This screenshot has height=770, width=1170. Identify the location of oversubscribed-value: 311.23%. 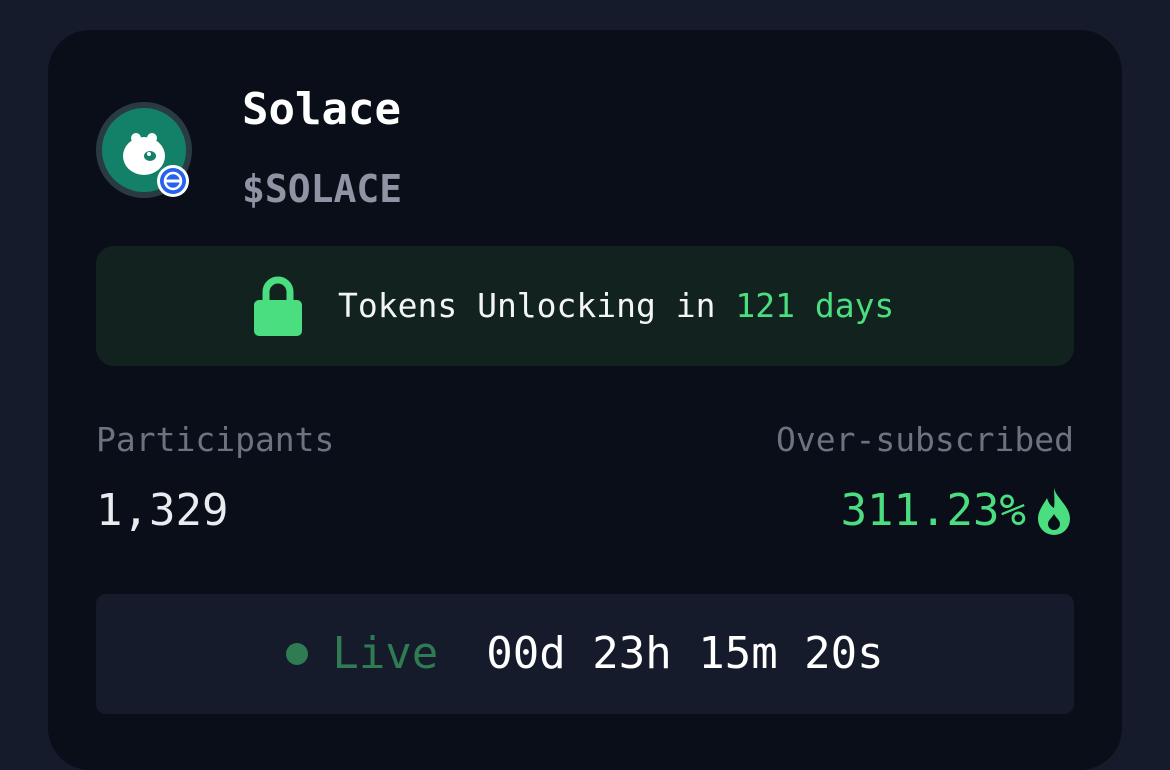
(933, 510).